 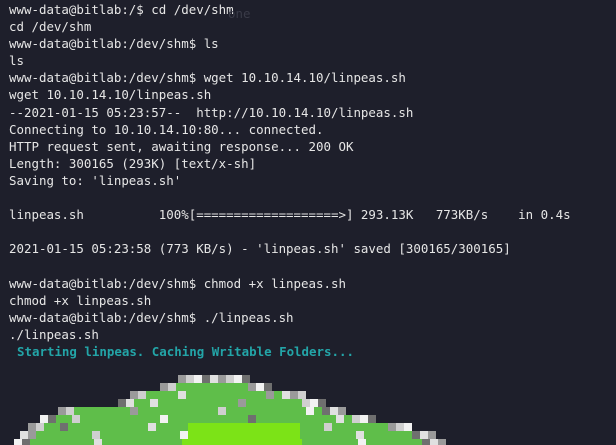 I want to click on terminal-line: www-data@bitlab:/dev/shm$ ./linpeas.sh, so click(x=151, y=317).